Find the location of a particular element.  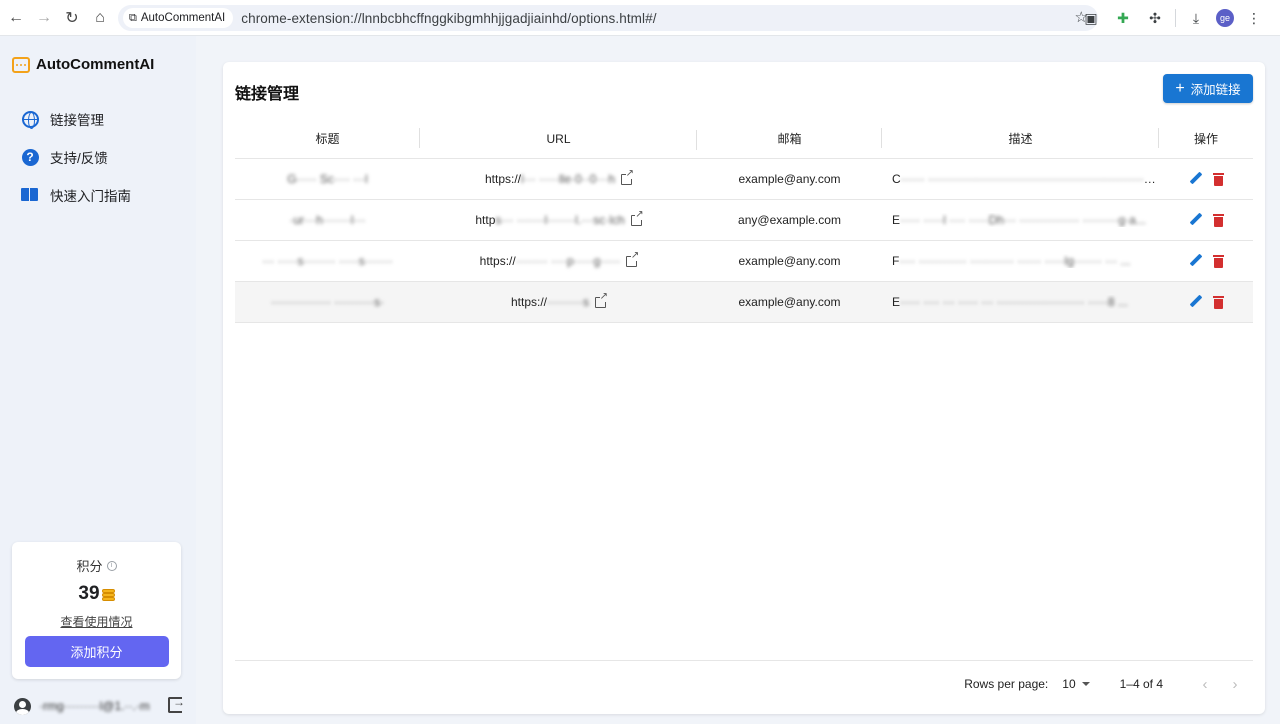

logout-icon is located at coordinates (176, 704).